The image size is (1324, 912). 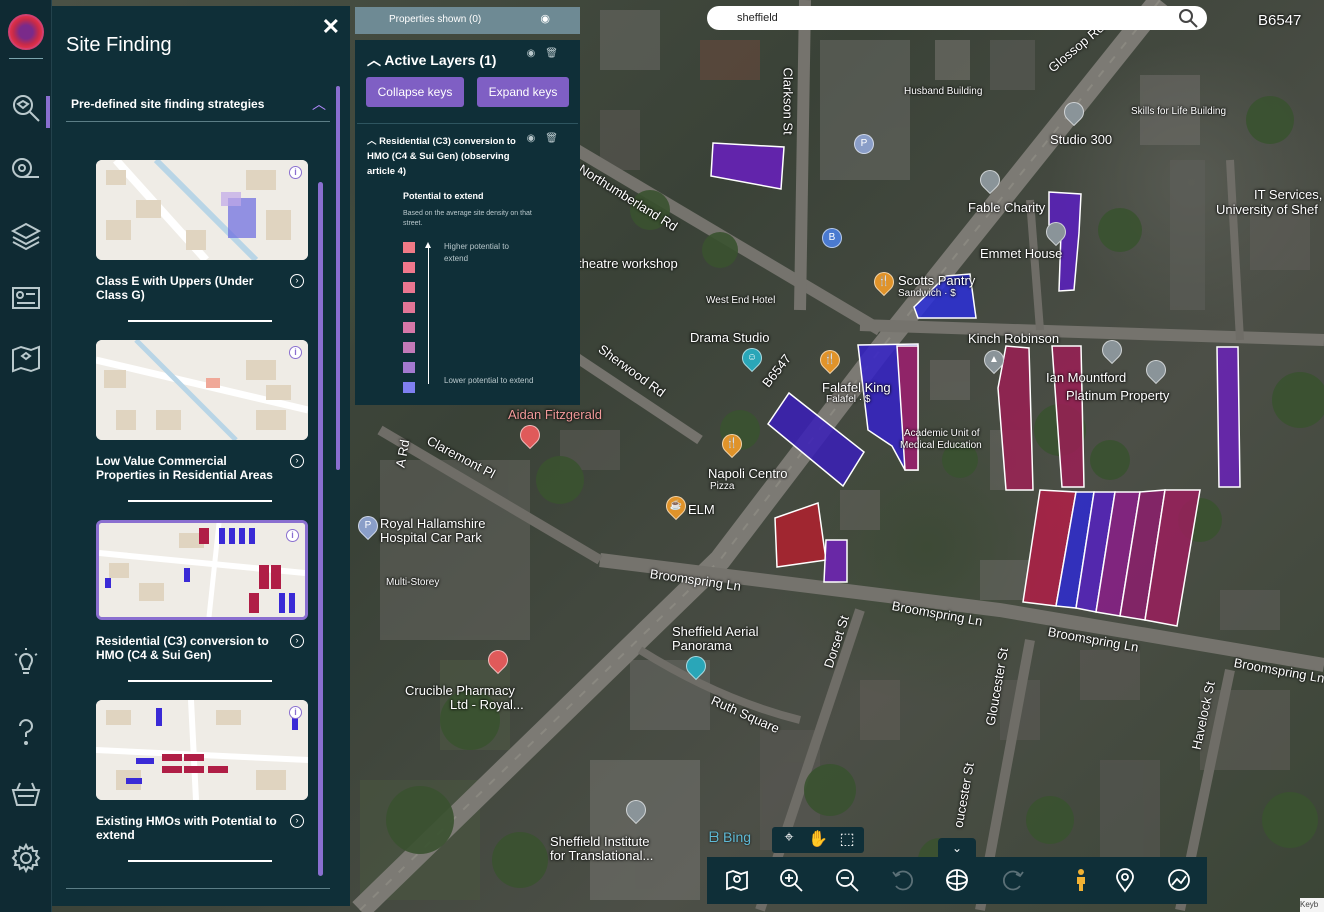 I want to click on keyboard-shortcuts-label: Keyb, so click(x=1312, y=905).